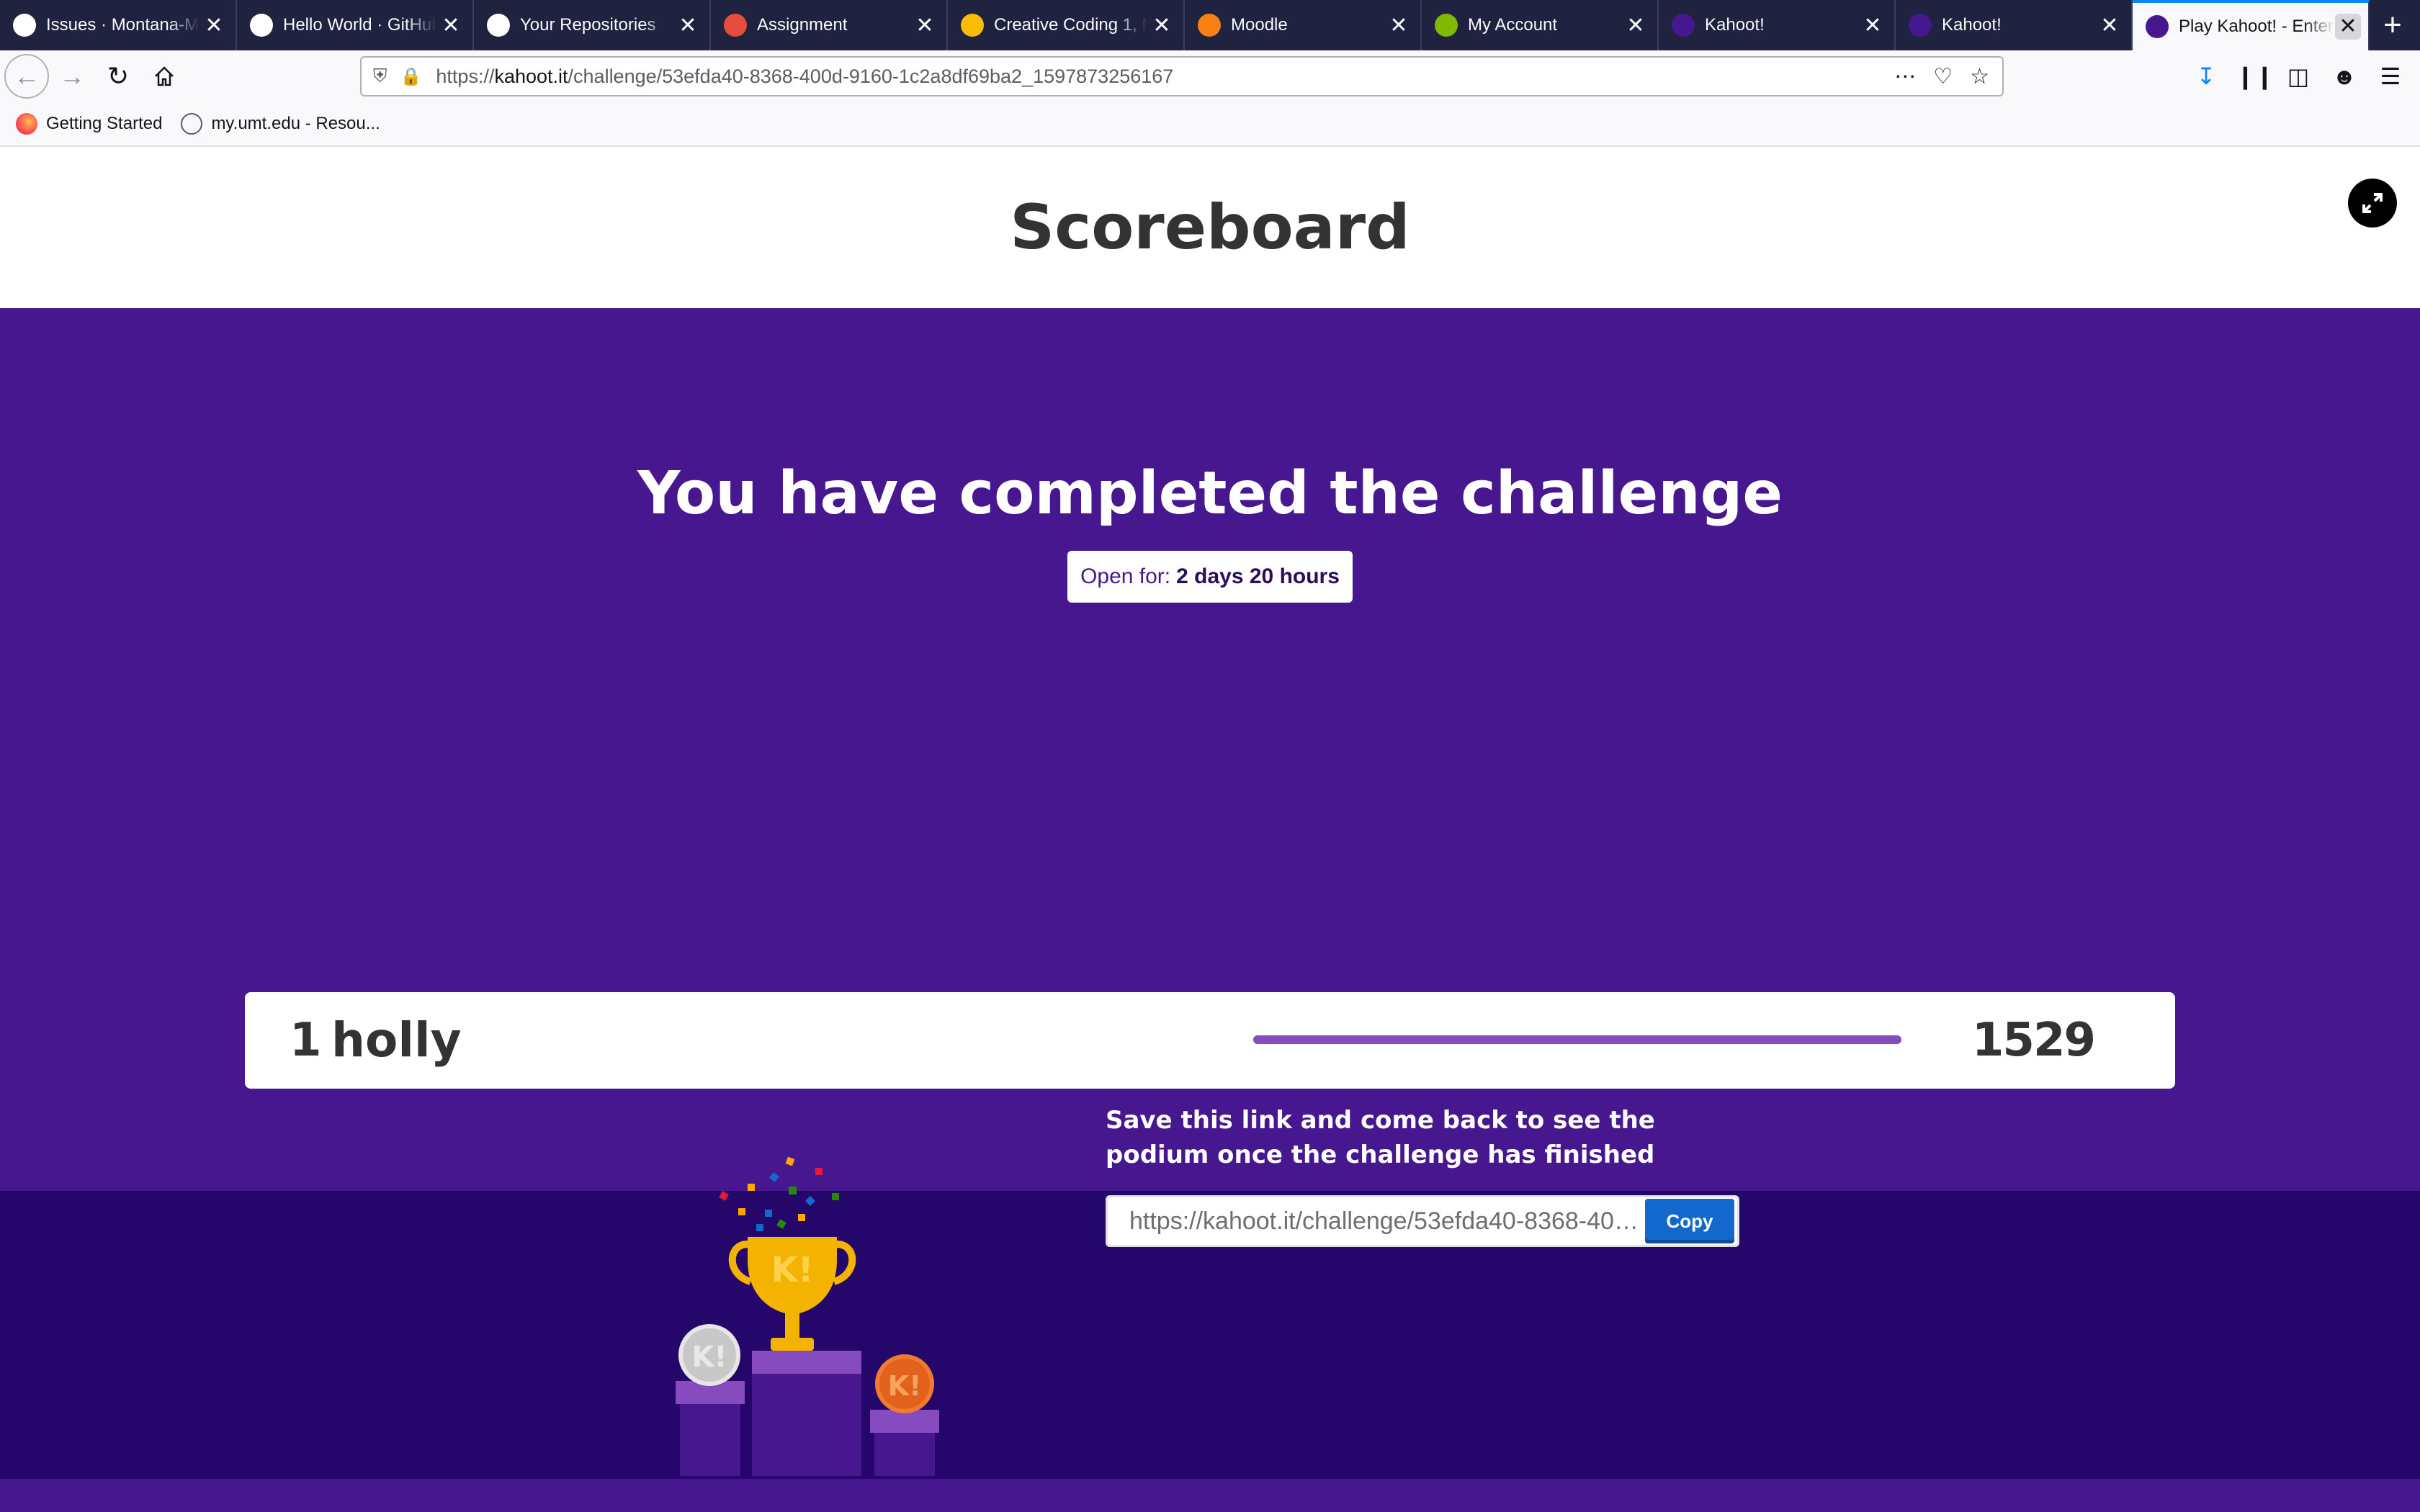 The width and height of the screenshot is (2420, 1512). Describe the element at coordinates (1376, 1221) in the screenshot. I see `challenge-link-input` at that location.